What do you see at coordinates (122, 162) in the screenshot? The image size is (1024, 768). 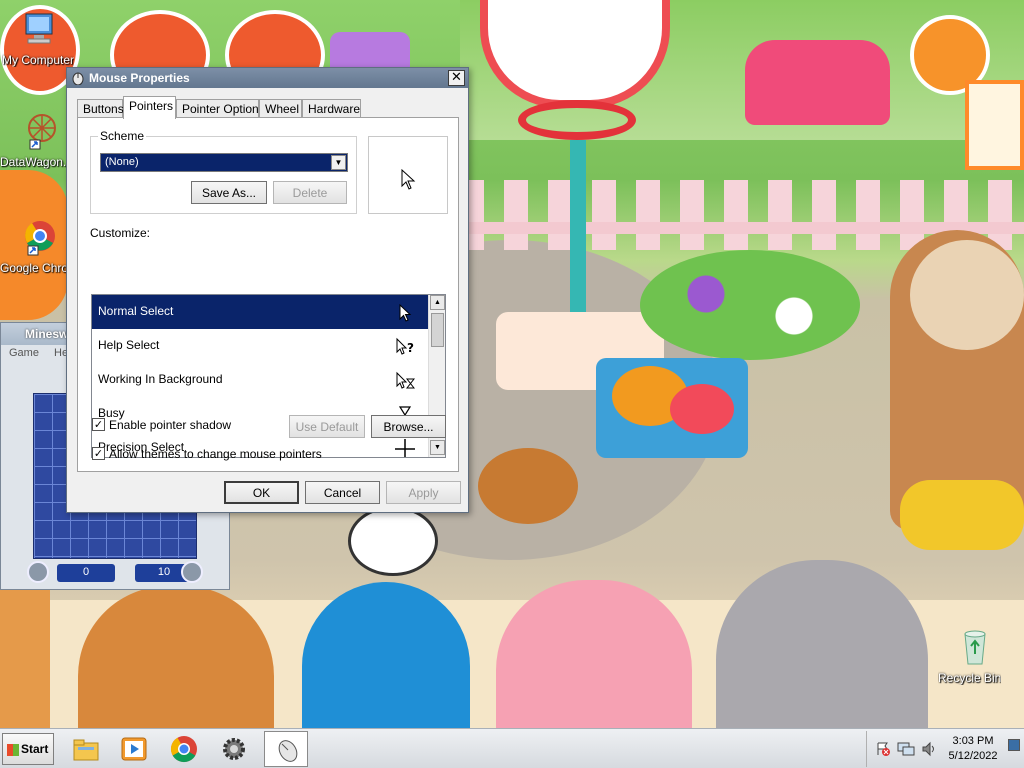 I see `scheme-dropdown-value: (None)` at bounding box center [122, 162].